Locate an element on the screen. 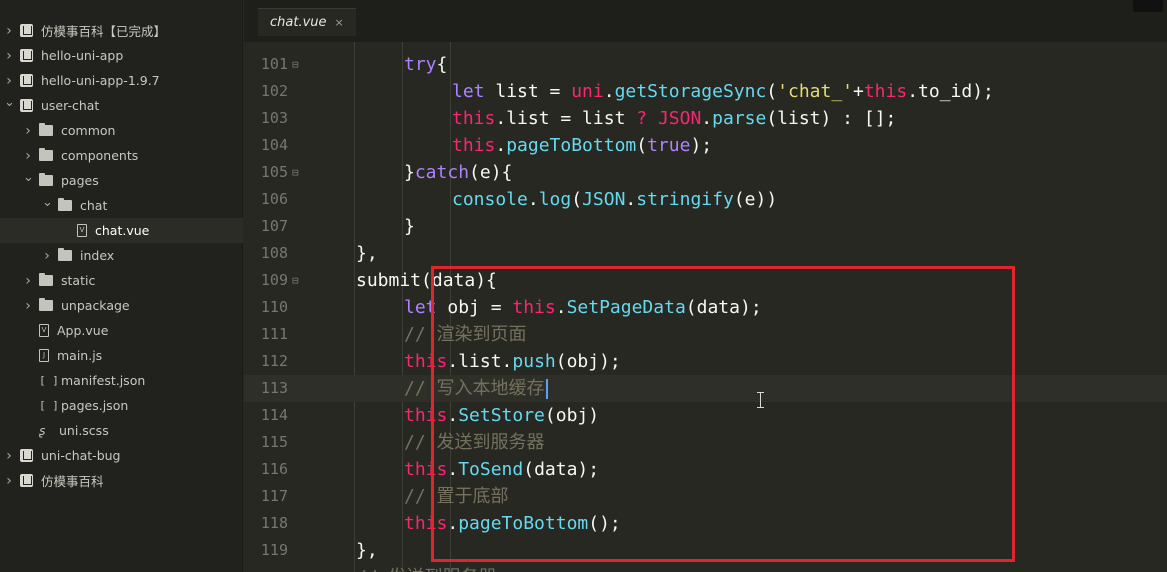 The image size is (1167, 572). line-number: 101 is located at coordinates (274, 64).